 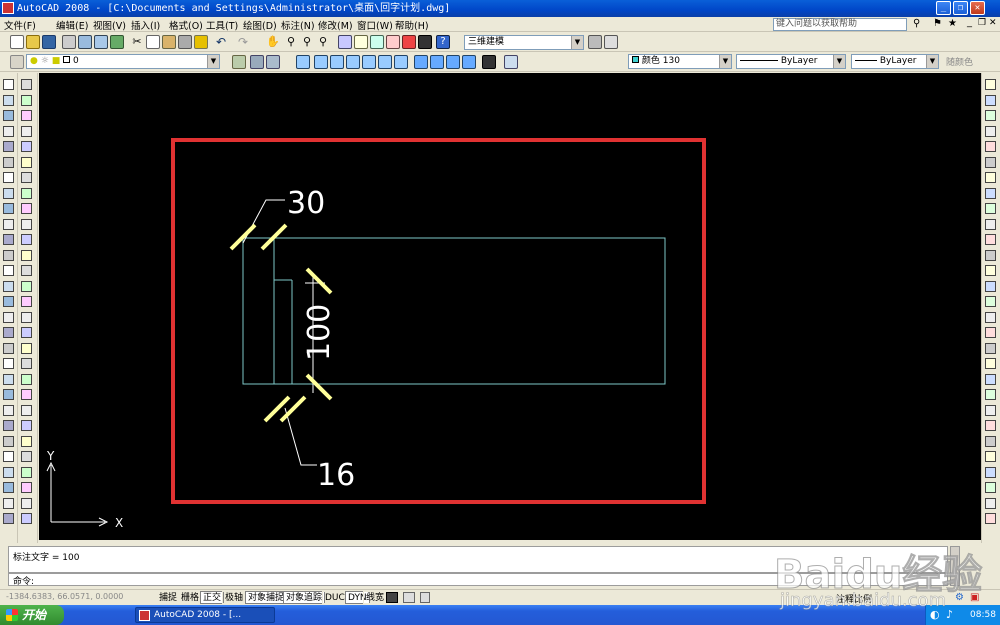 I want to click on menu-help: 帮助(H), so click(x=412, y=25).